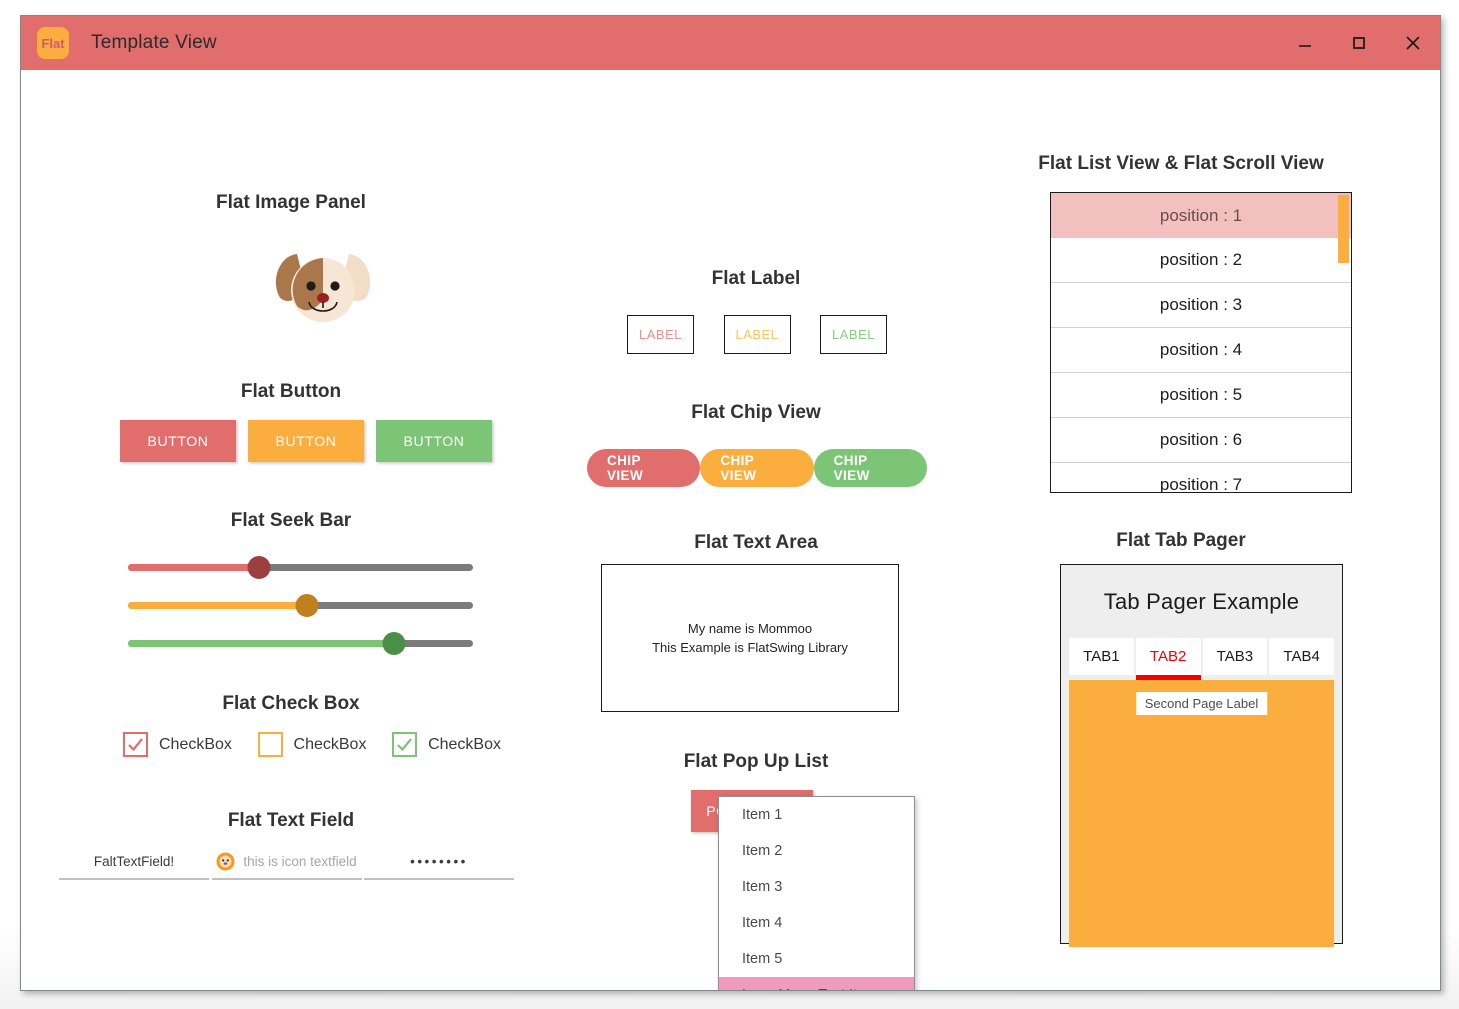 The image size is (1459, 1009). I want to click on seek-bar-green, so click(300, 643).